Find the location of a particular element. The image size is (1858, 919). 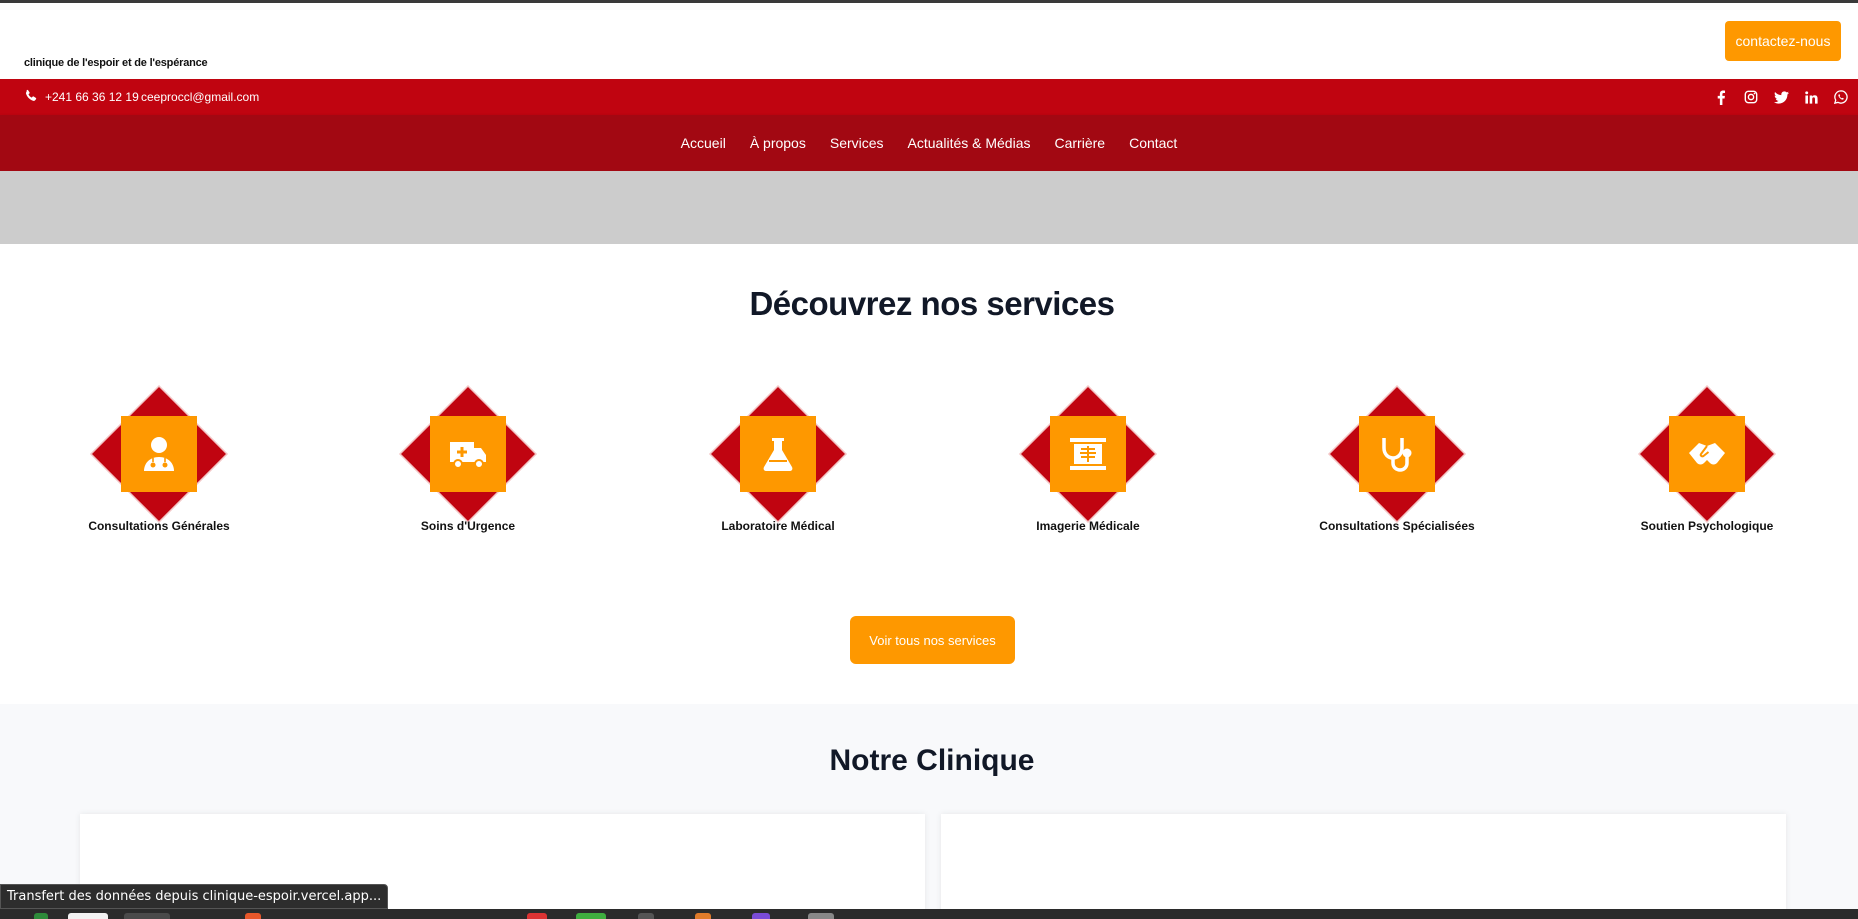

facebook-icon is located at coordinates (1721, 97).